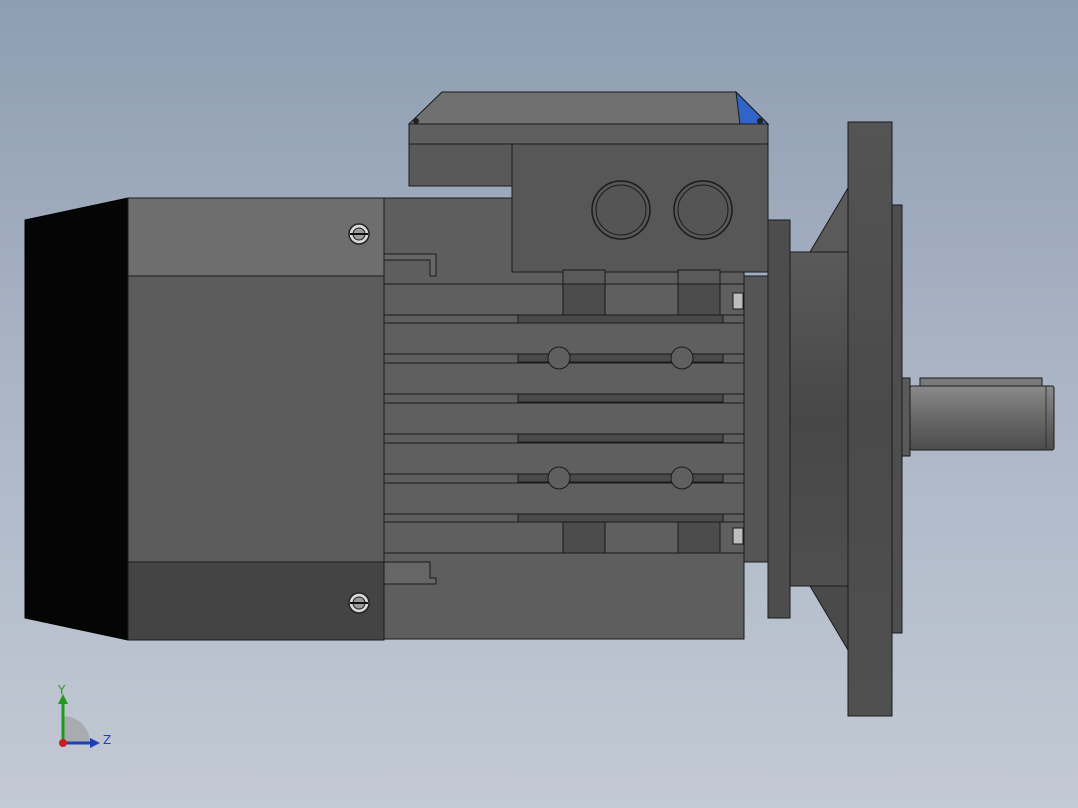 This screenshot has height=808, width=1078. What do you see at coordinates (410, 573) in the screenshot?
I see `mount-bracket-bottom` at bounding box center [410, 573].